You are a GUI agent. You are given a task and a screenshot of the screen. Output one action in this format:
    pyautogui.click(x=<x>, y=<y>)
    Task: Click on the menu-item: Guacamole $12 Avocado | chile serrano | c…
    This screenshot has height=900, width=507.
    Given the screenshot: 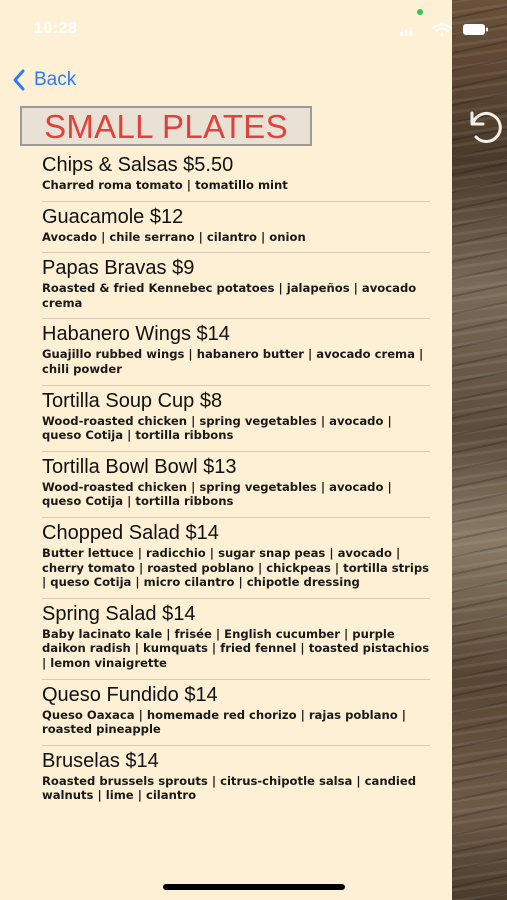 What is the action you would take?
    pyautogui.click(x=236, y=228)
    